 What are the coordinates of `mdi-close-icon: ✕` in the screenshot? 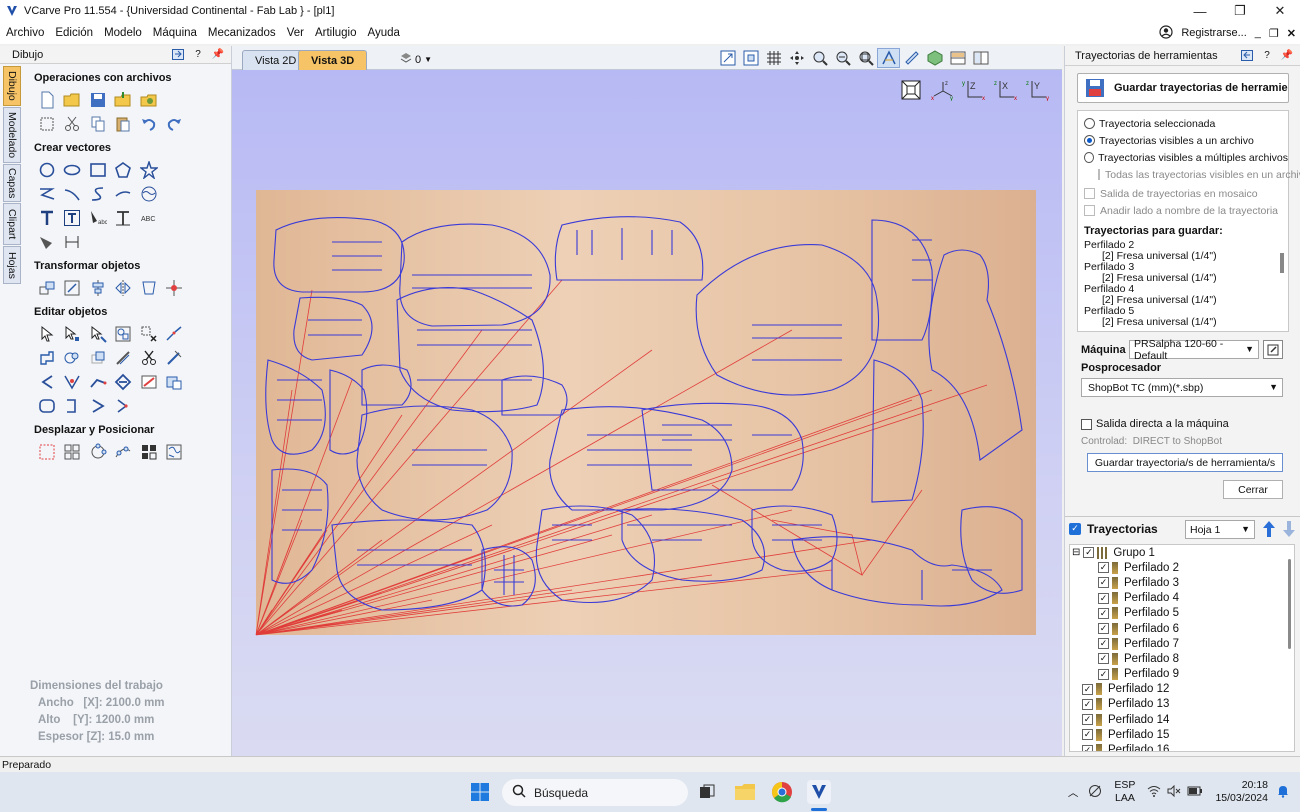 It's located at (1291, 33).